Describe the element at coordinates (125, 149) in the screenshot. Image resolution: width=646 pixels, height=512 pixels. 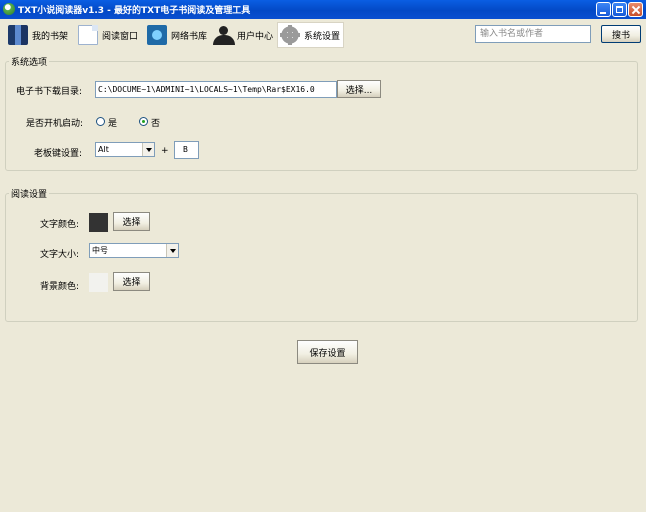
I see `bosskey-modifier-select: Alt` at that location.